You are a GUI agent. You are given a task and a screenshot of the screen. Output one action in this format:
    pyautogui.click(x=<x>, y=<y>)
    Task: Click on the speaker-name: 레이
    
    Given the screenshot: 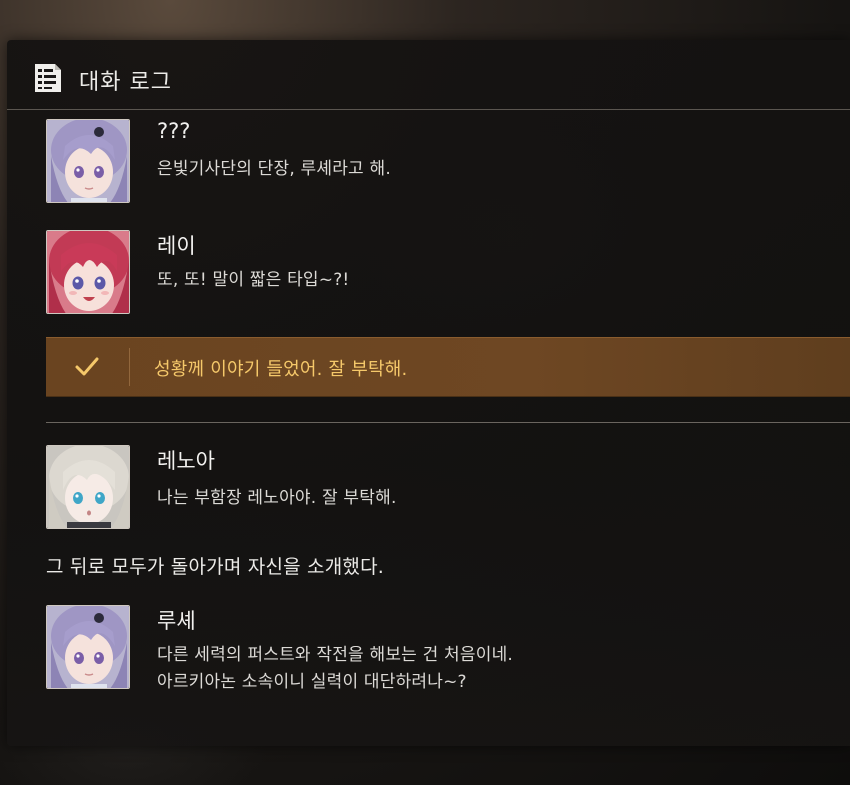 What is the action you would take?
    pyautogui.click(x=176, y=246)
    